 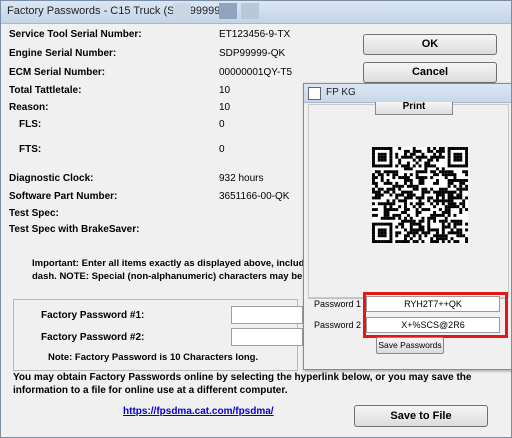 I want to click on fts-value: 0, so click(x=222, y=149).